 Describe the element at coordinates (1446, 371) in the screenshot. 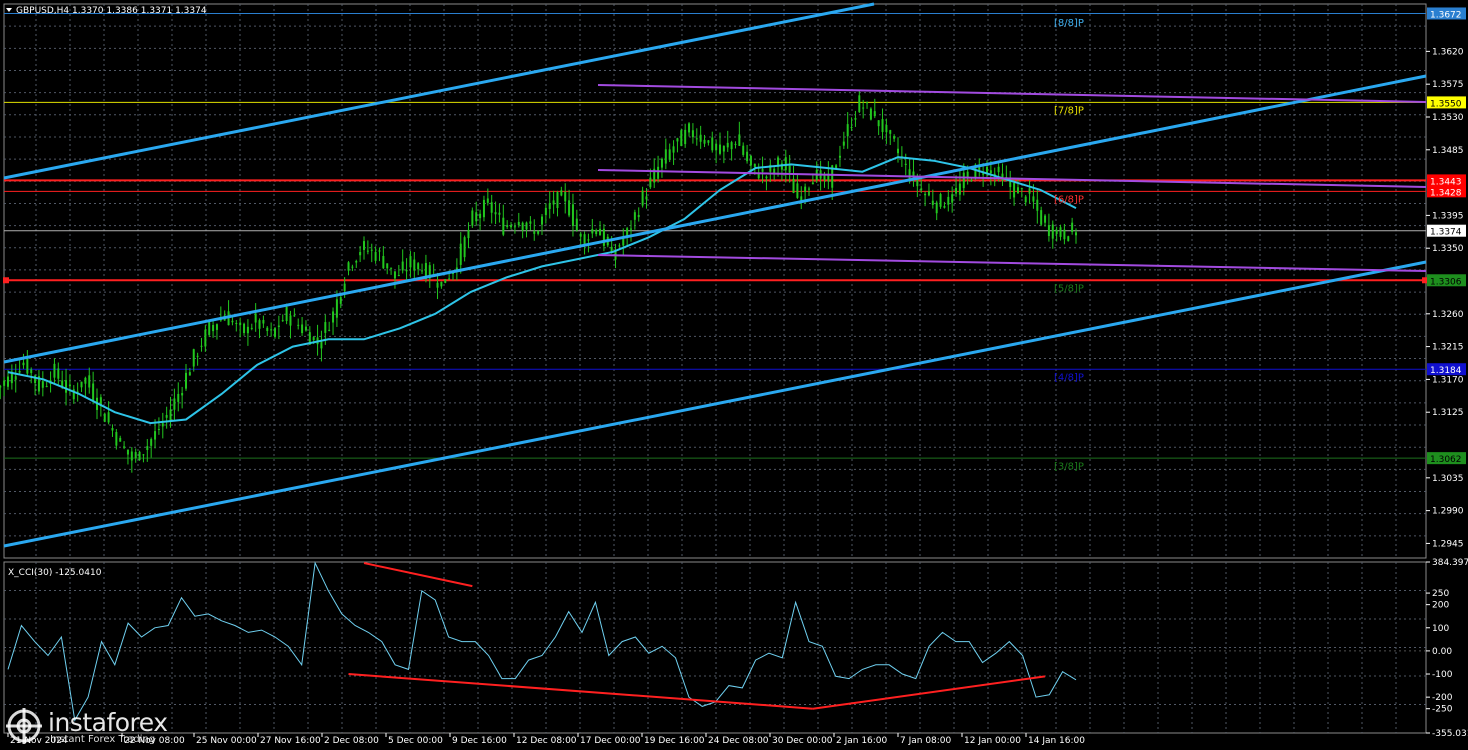

I see `price-label-text: 1.3184` at that location.